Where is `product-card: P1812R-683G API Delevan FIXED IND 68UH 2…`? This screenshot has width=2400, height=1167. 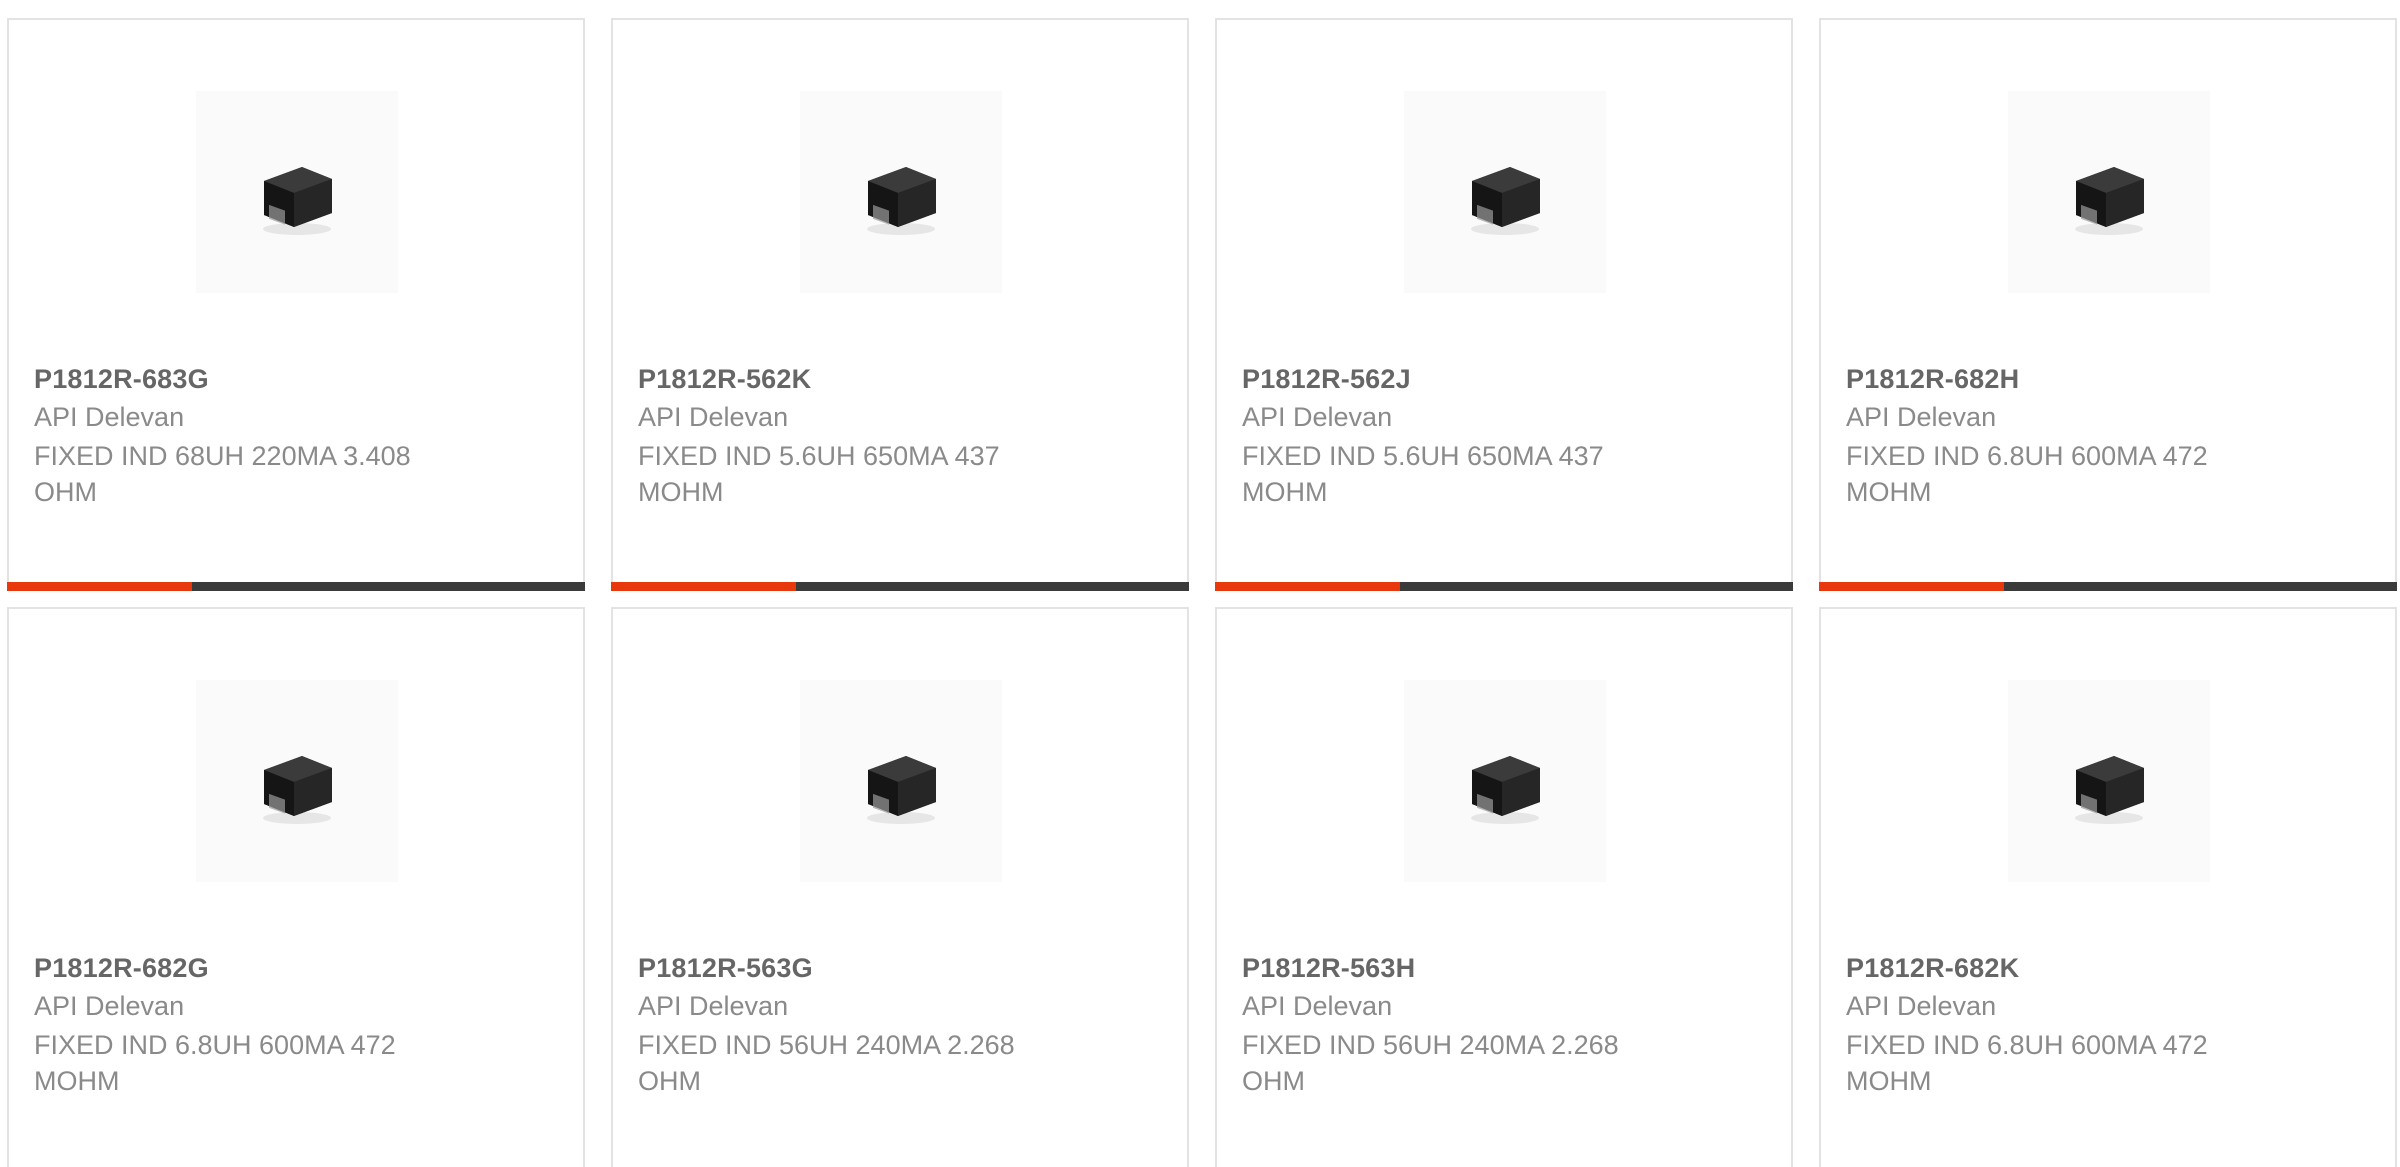 product-card: P1812R-683G API Delevan FIXED IND 68UH 2… is located at coordinates (296, 304).